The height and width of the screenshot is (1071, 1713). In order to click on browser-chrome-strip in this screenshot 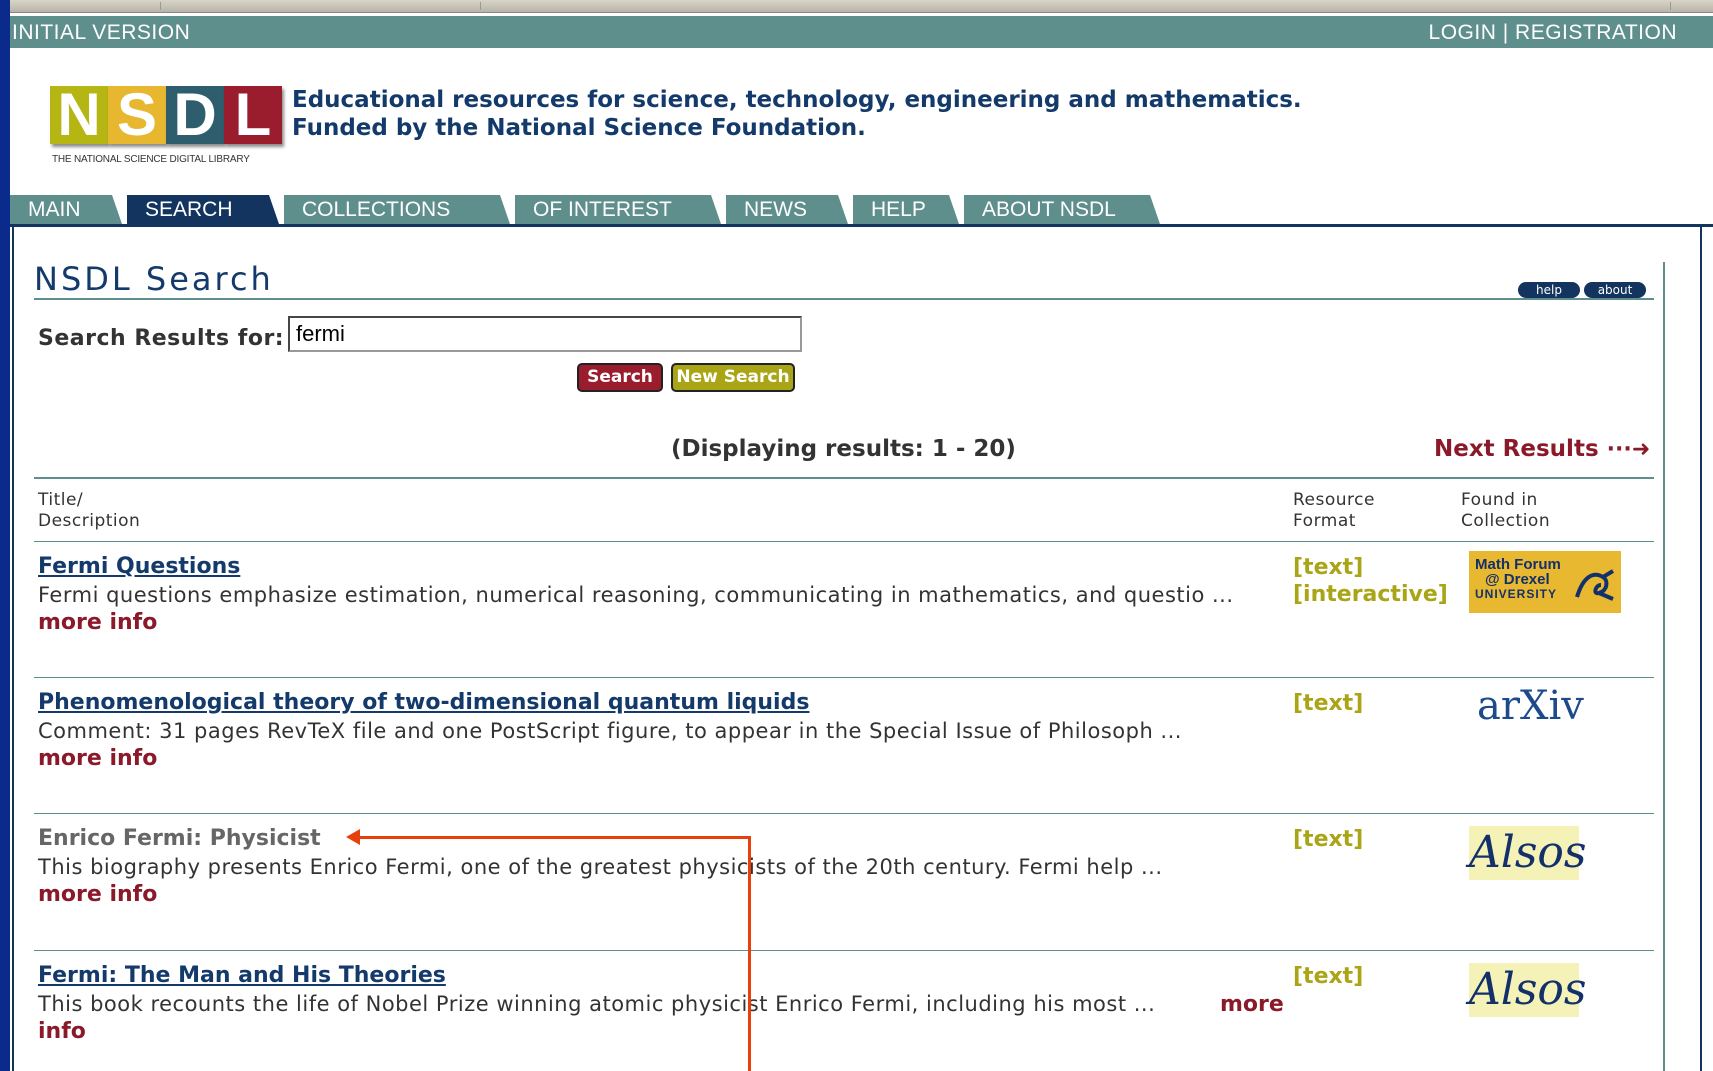, I will do `click(861, 6)`.